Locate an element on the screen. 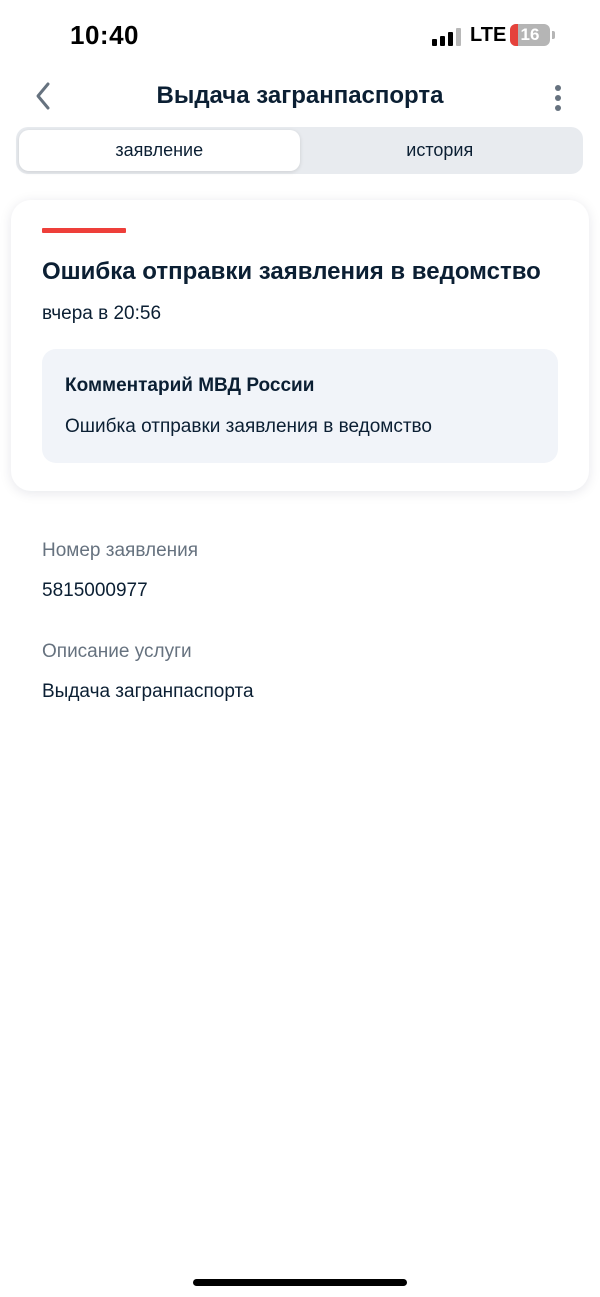 This screenshot has height=1297, width=600. battery-level: 16 is located at coordinates (530, 34).